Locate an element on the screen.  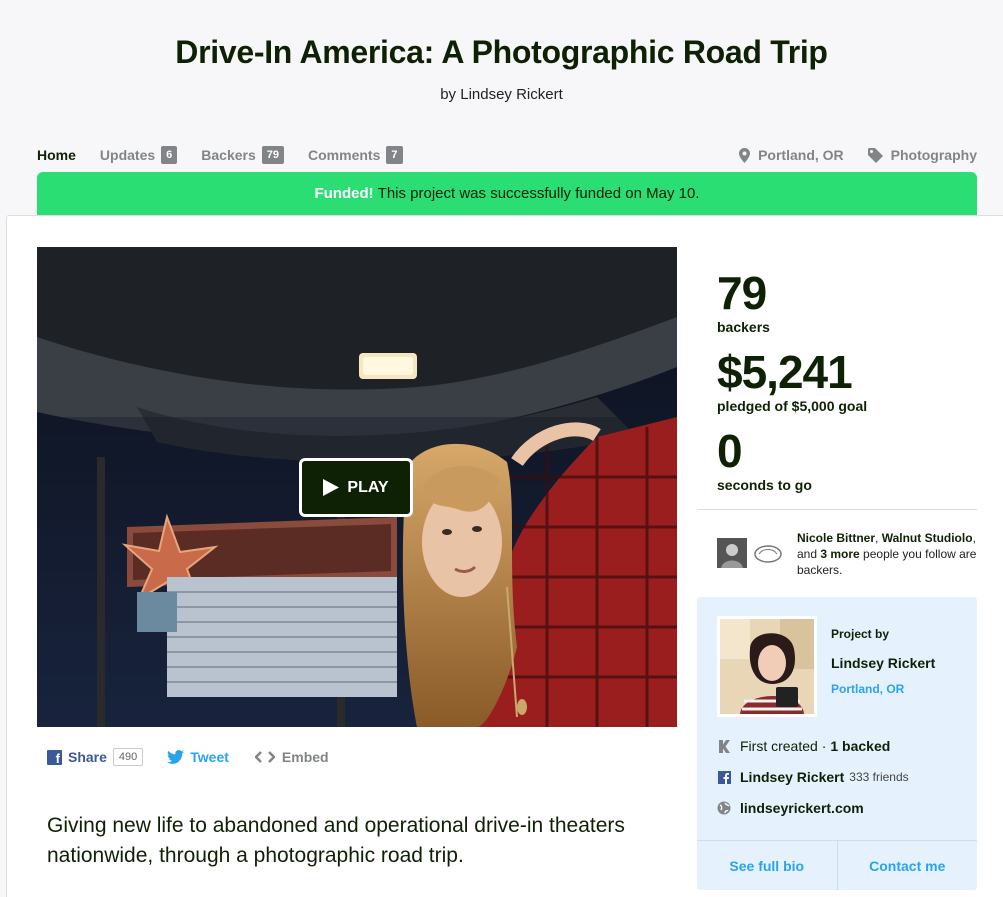
play-button: PLAY is located at coordinates (356, 487).